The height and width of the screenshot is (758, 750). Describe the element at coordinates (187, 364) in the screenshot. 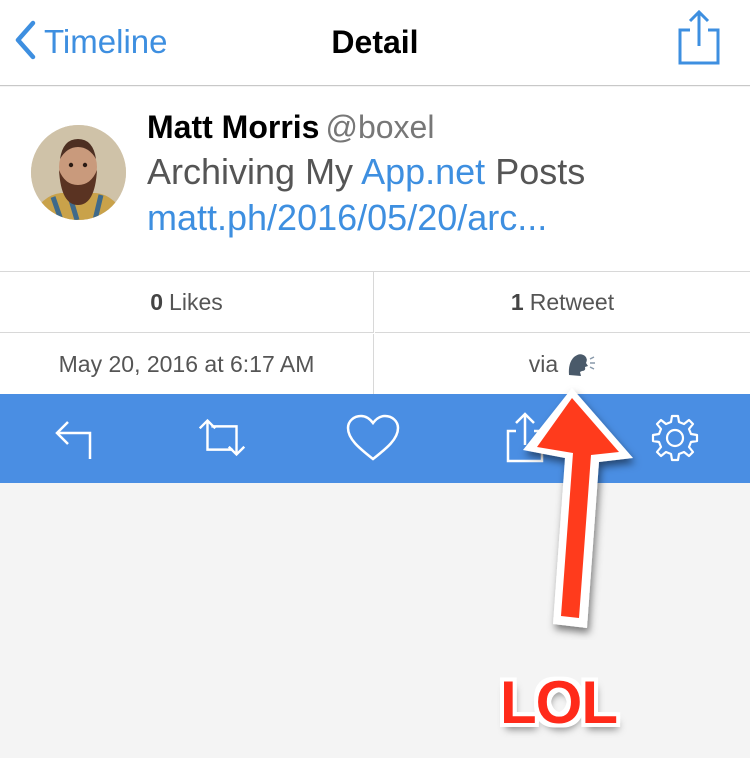

I see `timestamp: May 20, 2016 at 6:17 AM` at that location.